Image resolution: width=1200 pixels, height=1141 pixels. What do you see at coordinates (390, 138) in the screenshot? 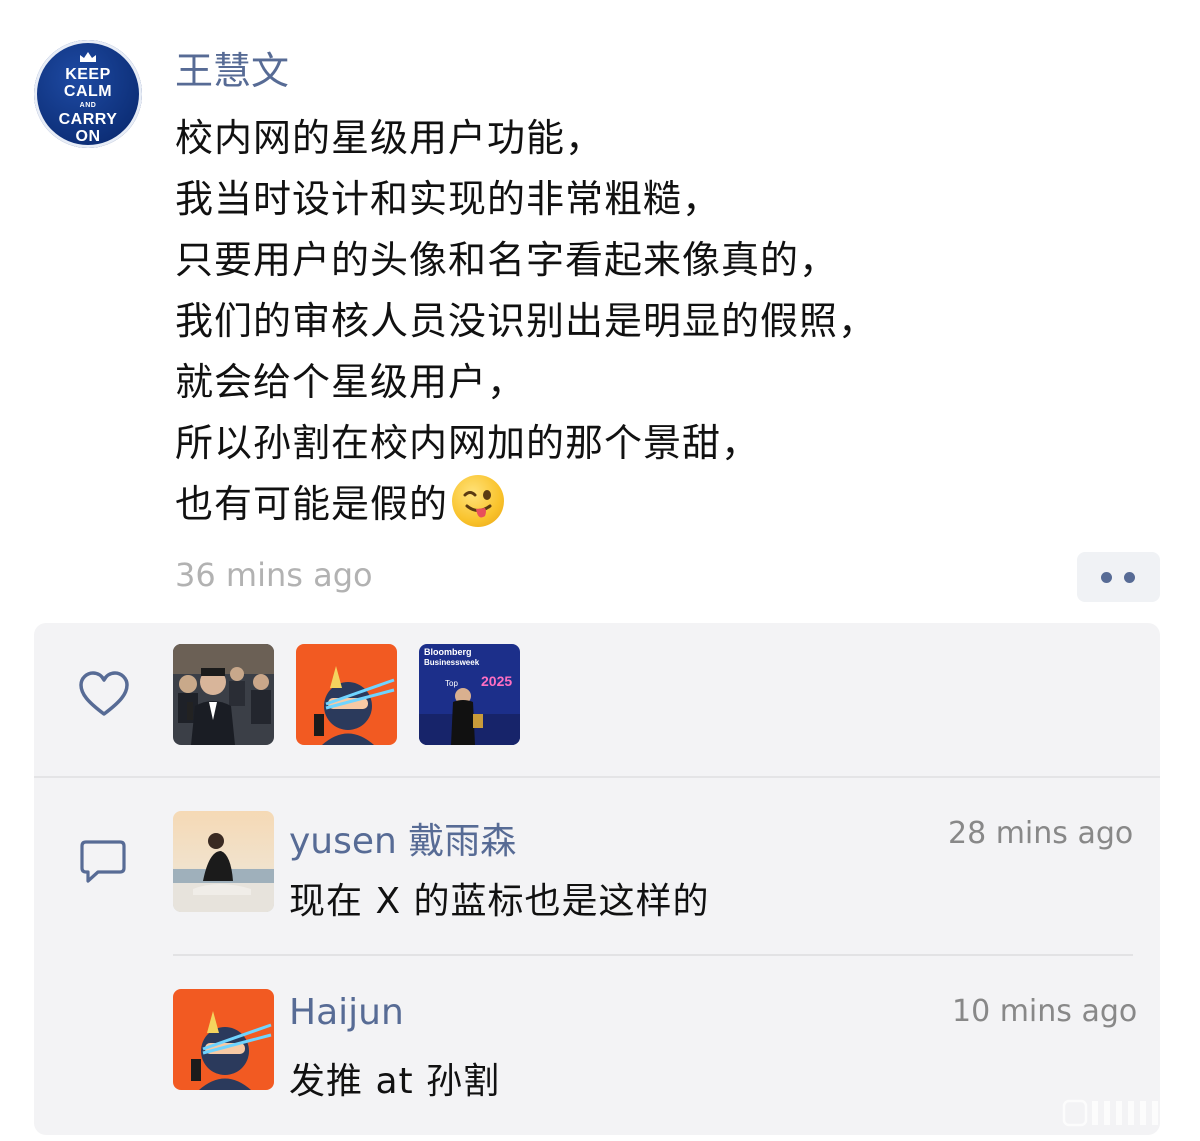
I see `post-line: 校内网的星级用户功能，` at bounding box center [390, 138].